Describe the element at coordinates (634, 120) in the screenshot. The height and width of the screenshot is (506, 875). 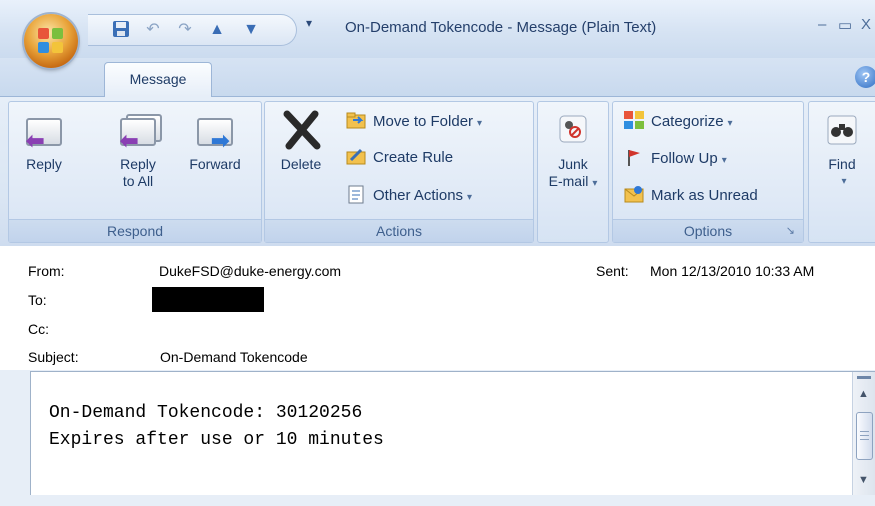
I see `categorize-icon` at that location.